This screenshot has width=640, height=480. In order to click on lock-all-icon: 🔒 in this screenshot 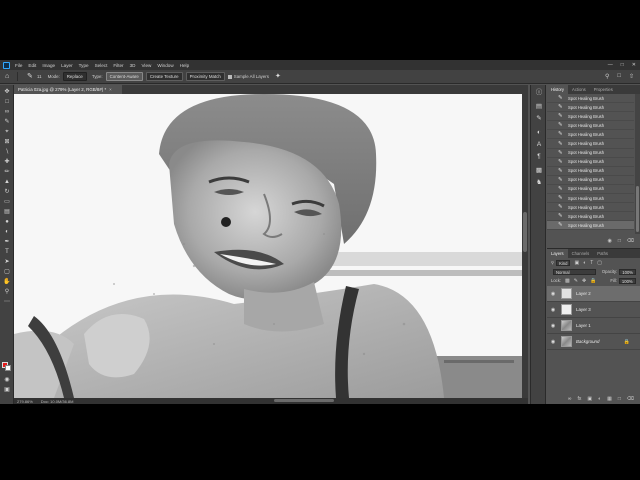, I will do `click(593, 281)`.